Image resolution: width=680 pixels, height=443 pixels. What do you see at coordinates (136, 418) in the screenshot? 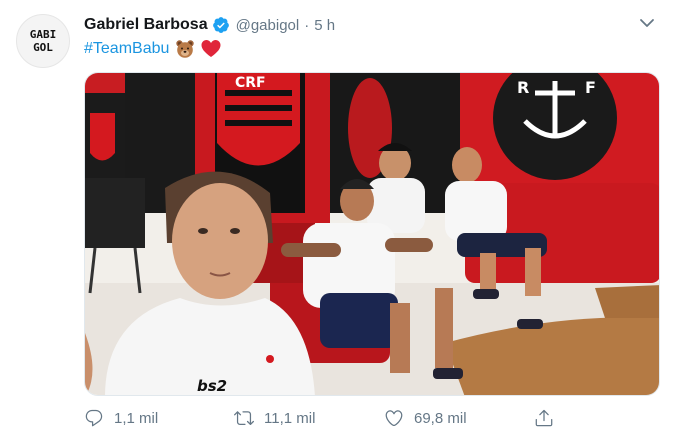
I see `reply-count: 1,1 mil` at bounding box center [136, 418].